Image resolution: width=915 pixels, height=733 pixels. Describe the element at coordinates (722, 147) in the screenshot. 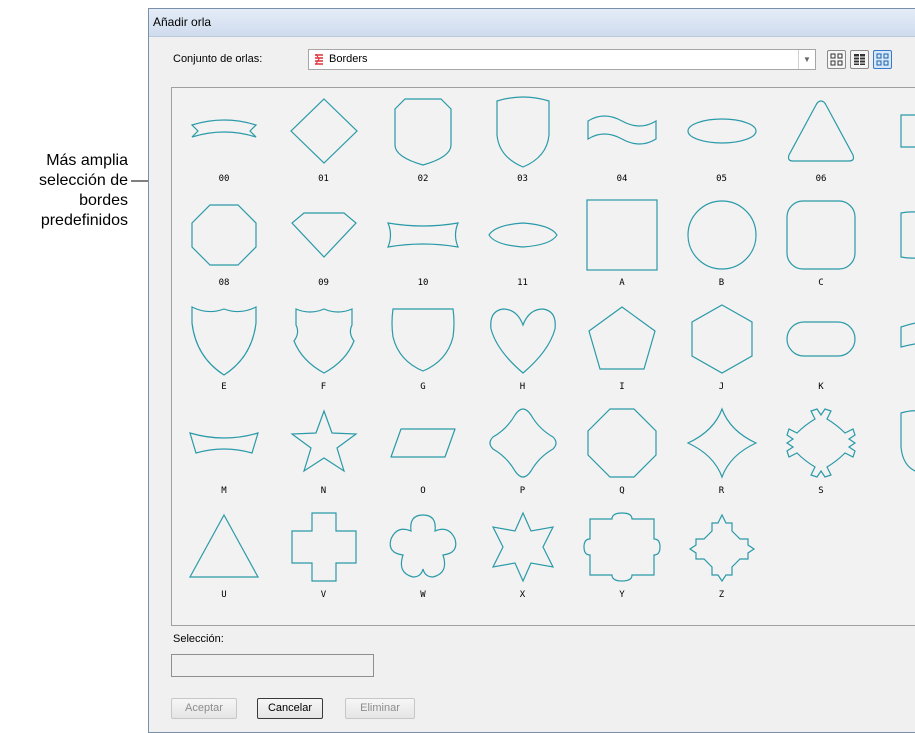

I see `border-item: 05` at that location.